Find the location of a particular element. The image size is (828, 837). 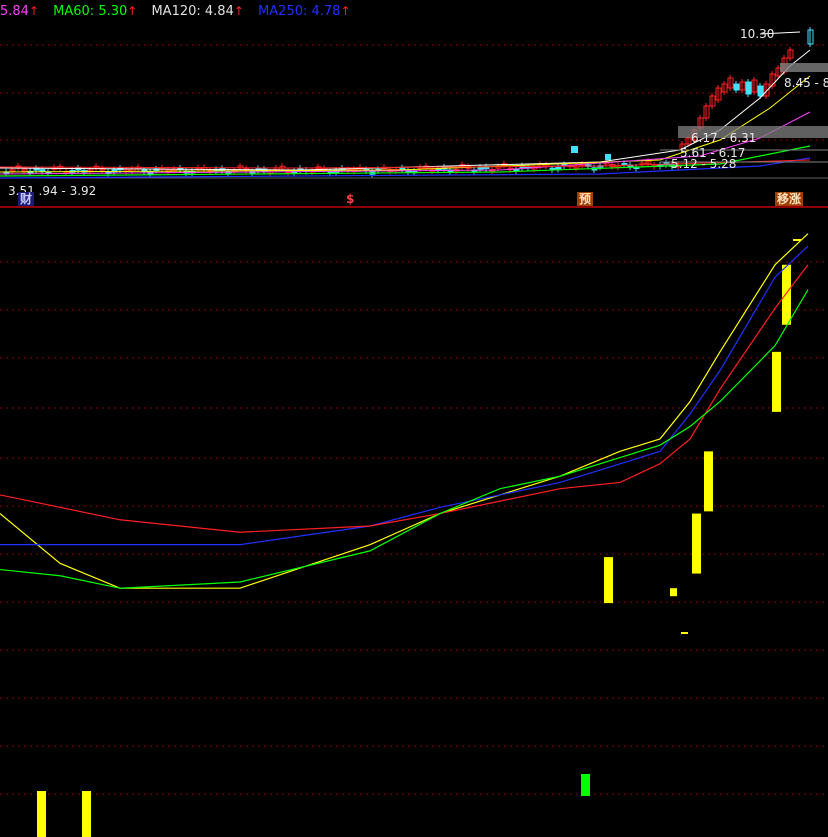

event-tag-forecast: 预 is located at coordinates (585, 199).